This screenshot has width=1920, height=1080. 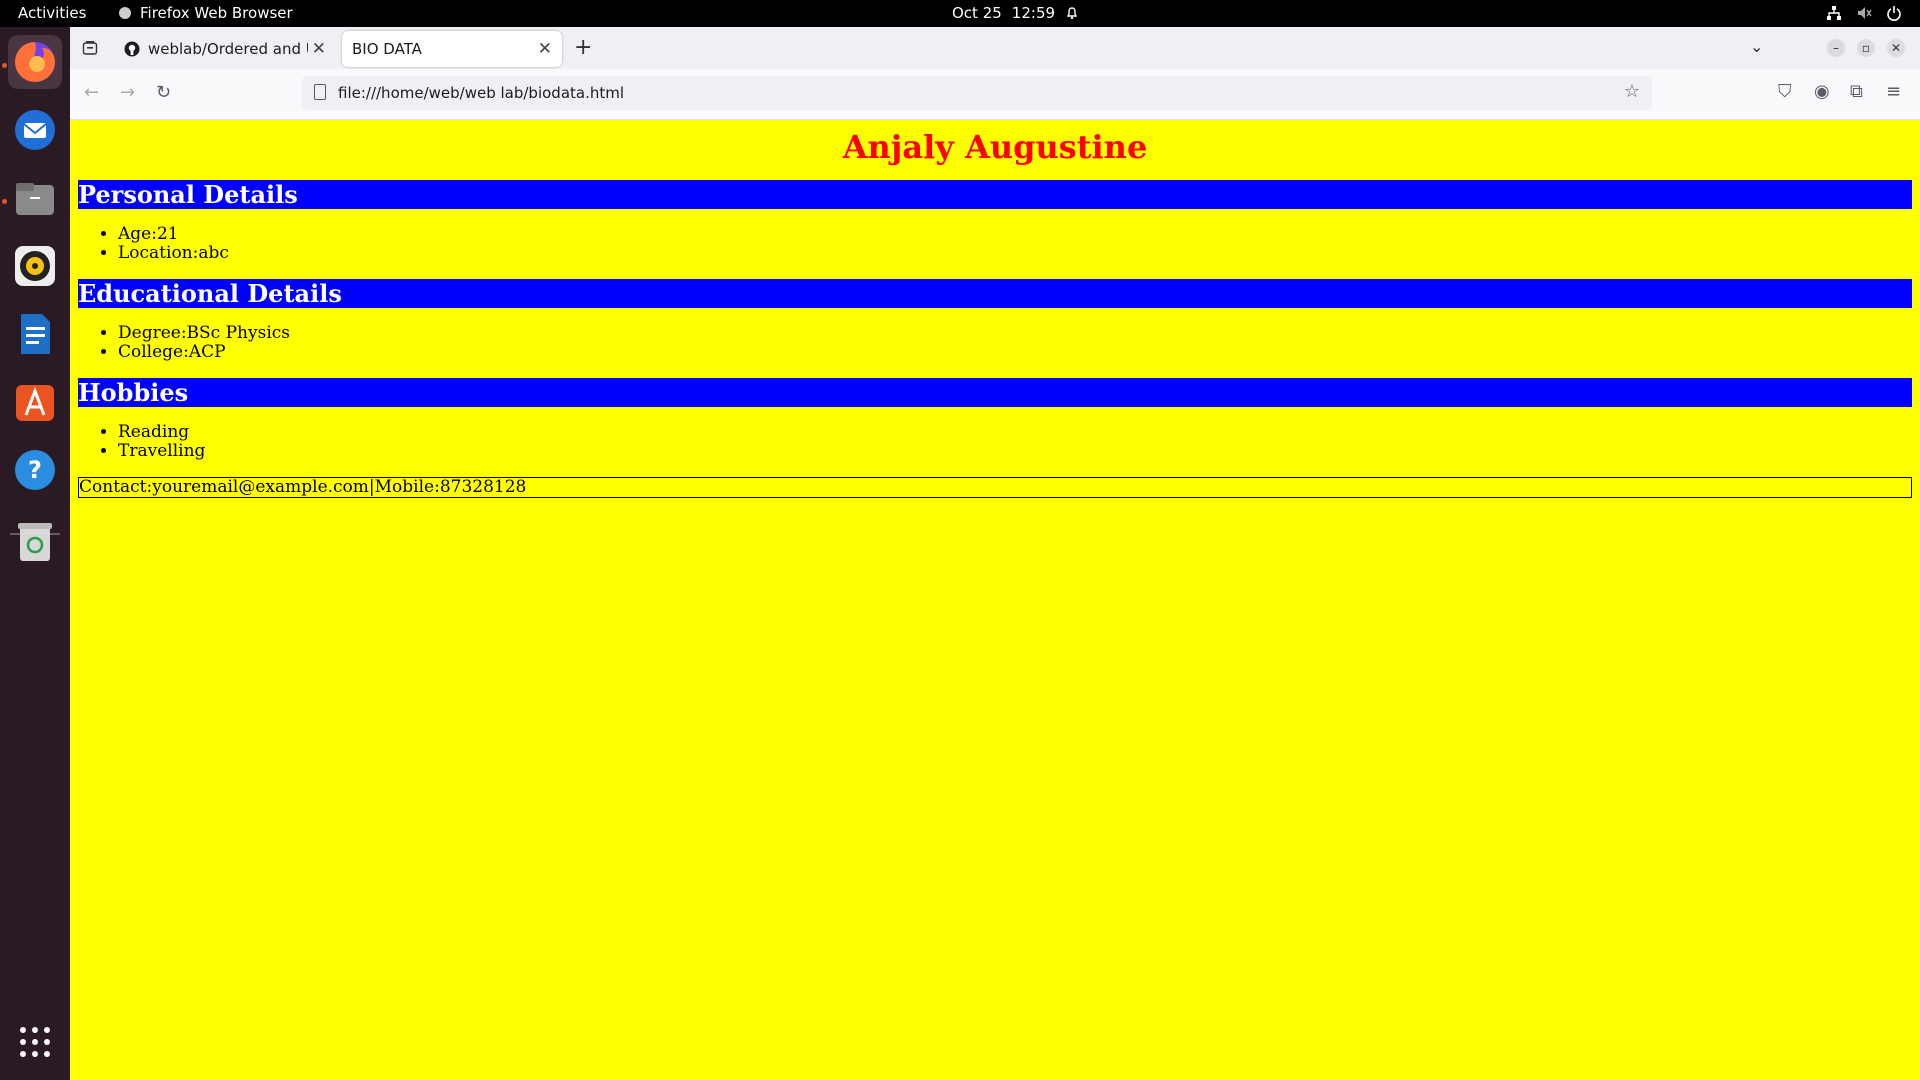 I want to click on firefox-view-icon, so click(x=90, y=48).